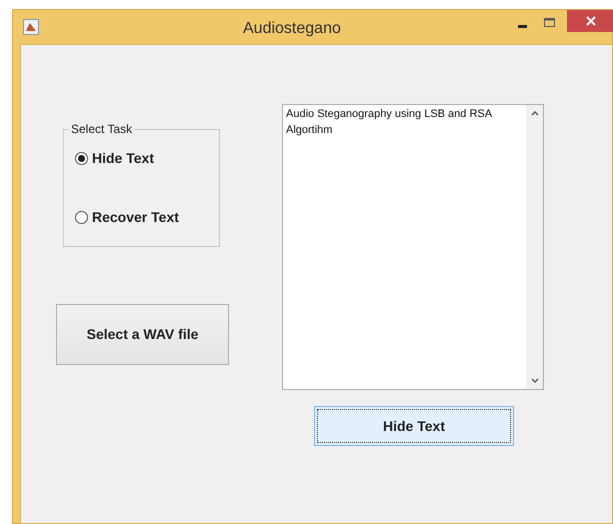 Image resolution: width=613 pixels, height=524 pixels. I want to click on radio-label: Recover Text, so click(135, 217).